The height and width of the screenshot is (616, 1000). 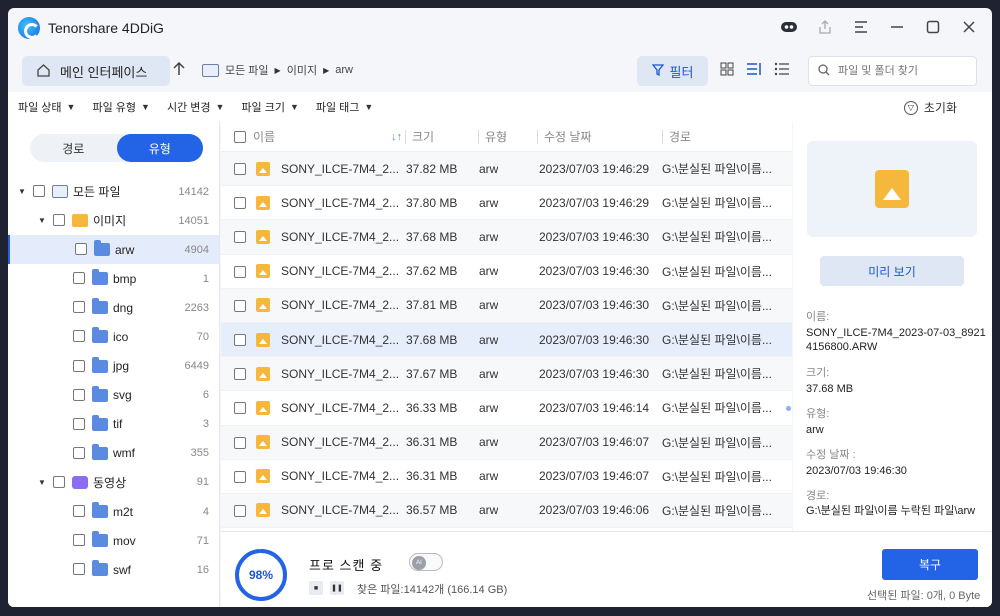 What do you see at coordinates (113, 395) in the screenshot?
I see `tree-item: svg 6` at bounding box center [113, 395].